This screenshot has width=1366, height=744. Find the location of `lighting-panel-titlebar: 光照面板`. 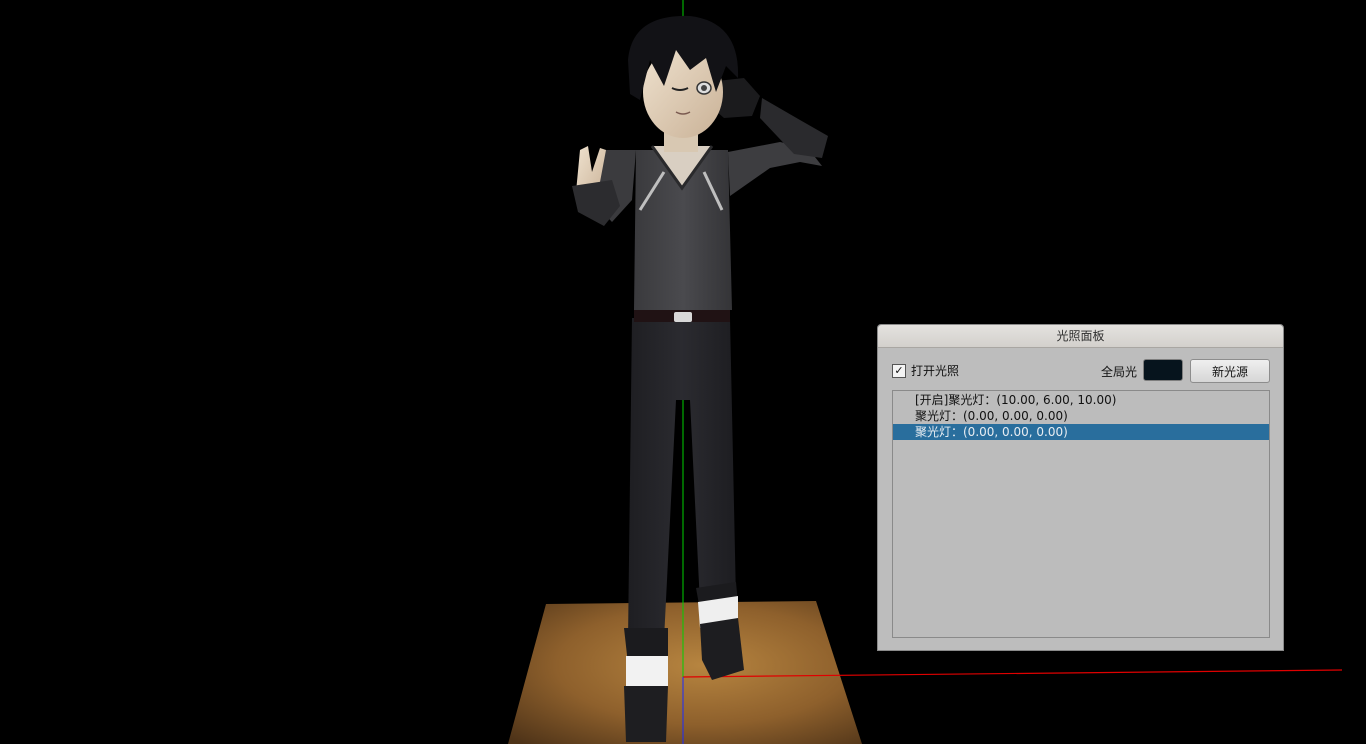

lighting-panel-titlebar: 光照面板 is located at coordinates (1080, 336).